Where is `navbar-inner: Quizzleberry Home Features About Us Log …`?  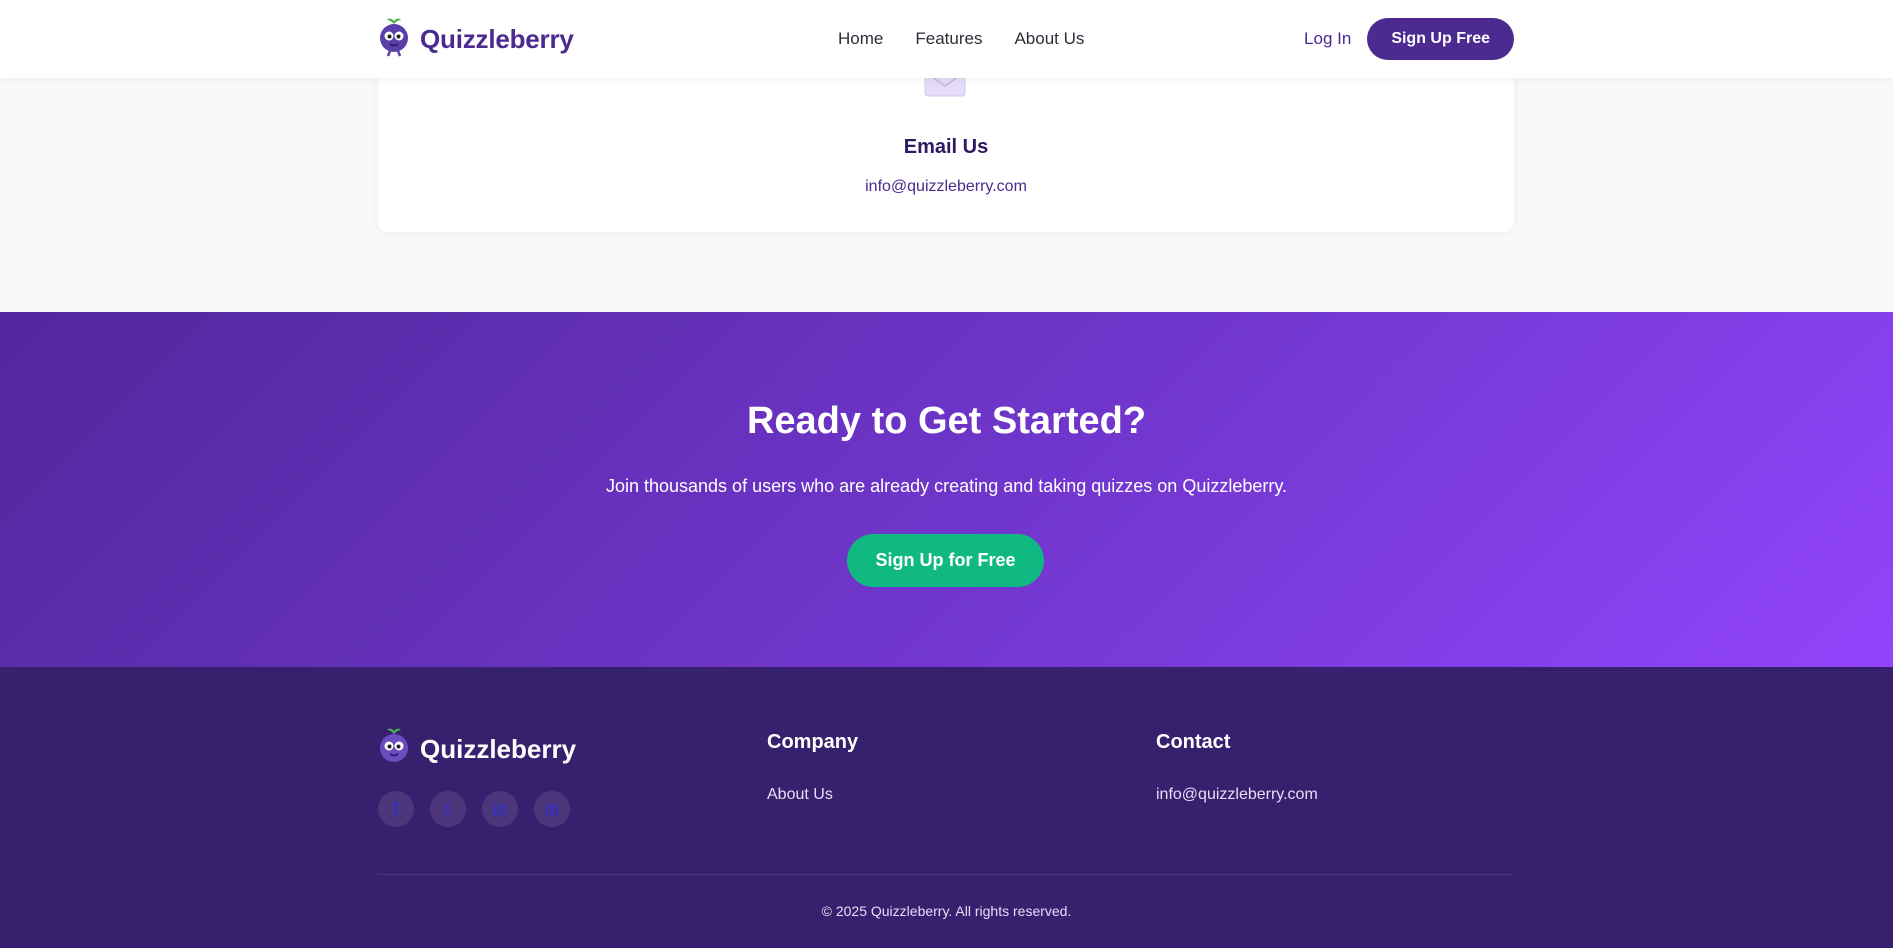
navbar-inner: Quizzleberry Home Features About Us Log … is located at coordinates (946, 39).